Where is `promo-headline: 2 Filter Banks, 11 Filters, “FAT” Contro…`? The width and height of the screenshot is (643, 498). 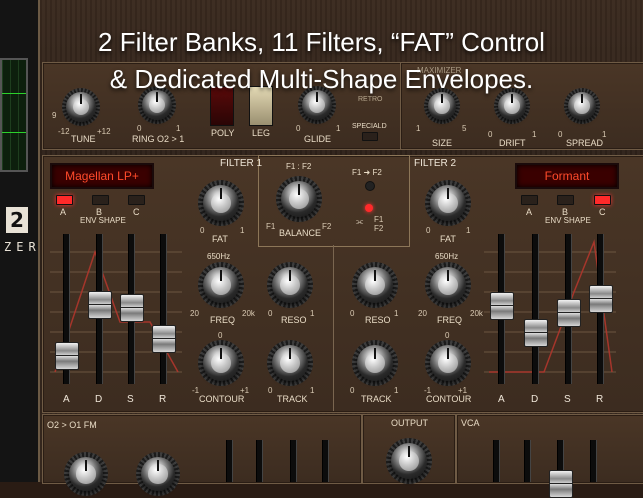
promo-headline: 2 Filter Banks, 11 Filters, “FAT” Contro… is located at coordinates (321, 61).